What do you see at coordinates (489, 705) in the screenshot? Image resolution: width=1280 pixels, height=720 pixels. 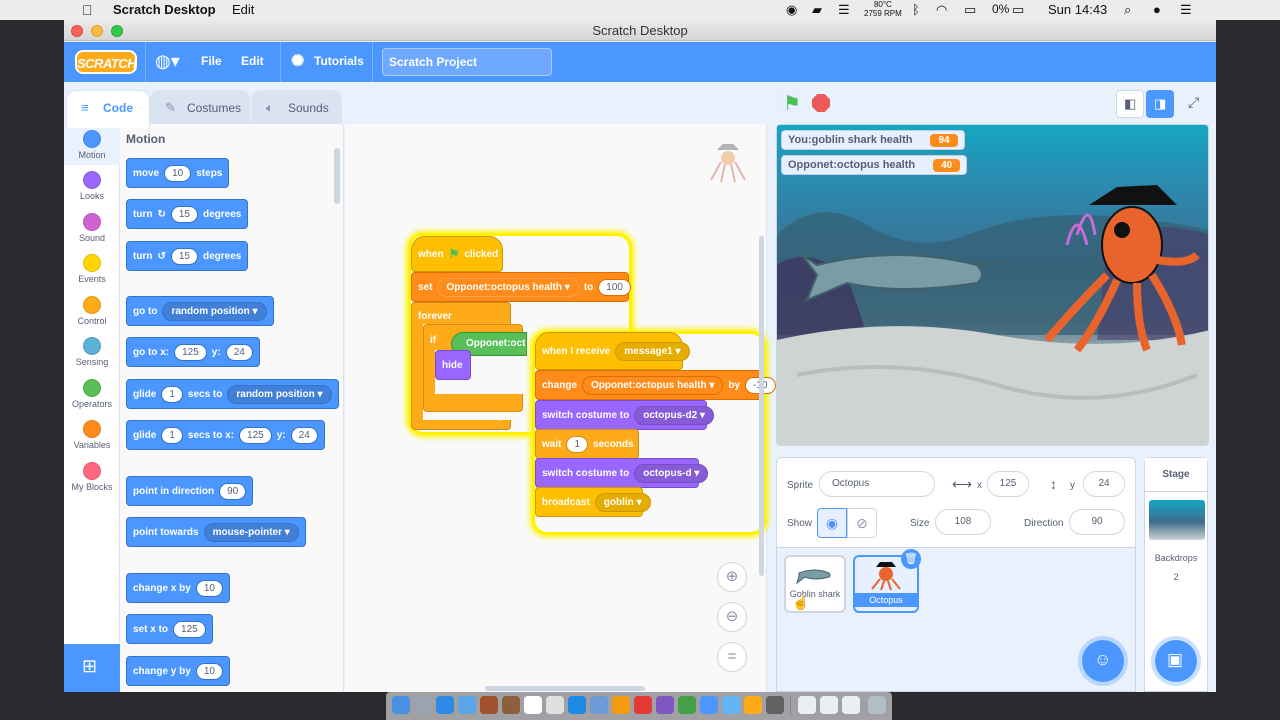 I see `contacts-icon` at bounding box center [489, 705].